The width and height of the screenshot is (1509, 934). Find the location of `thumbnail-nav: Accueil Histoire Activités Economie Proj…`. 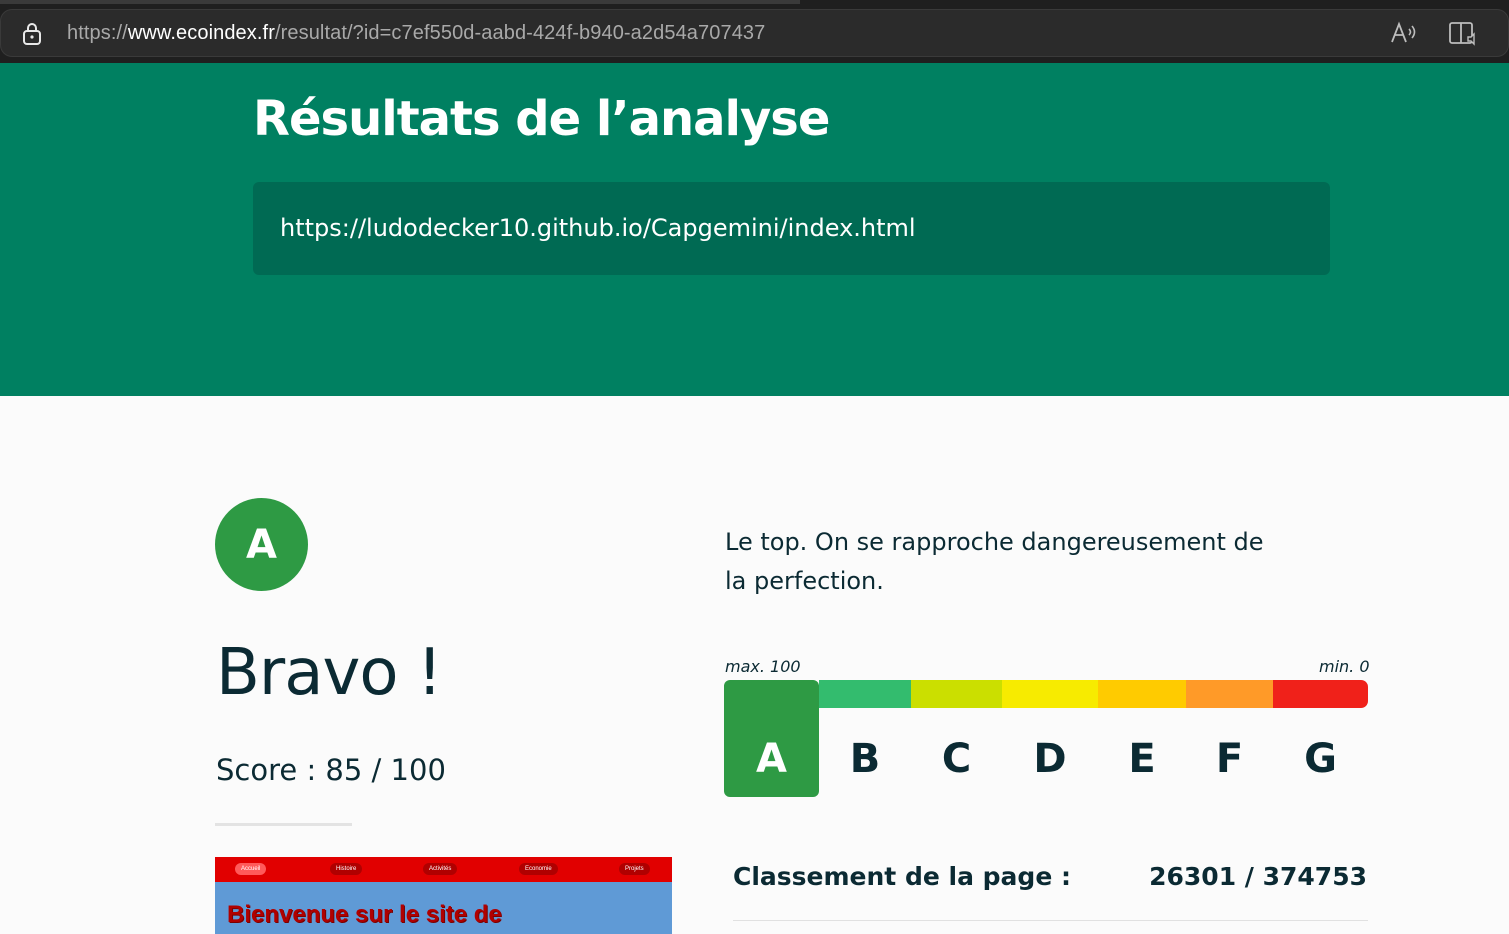

thumbnail-nav: Accueil Histoire Activités Economie Proj… is located at coordinates (443, 869).